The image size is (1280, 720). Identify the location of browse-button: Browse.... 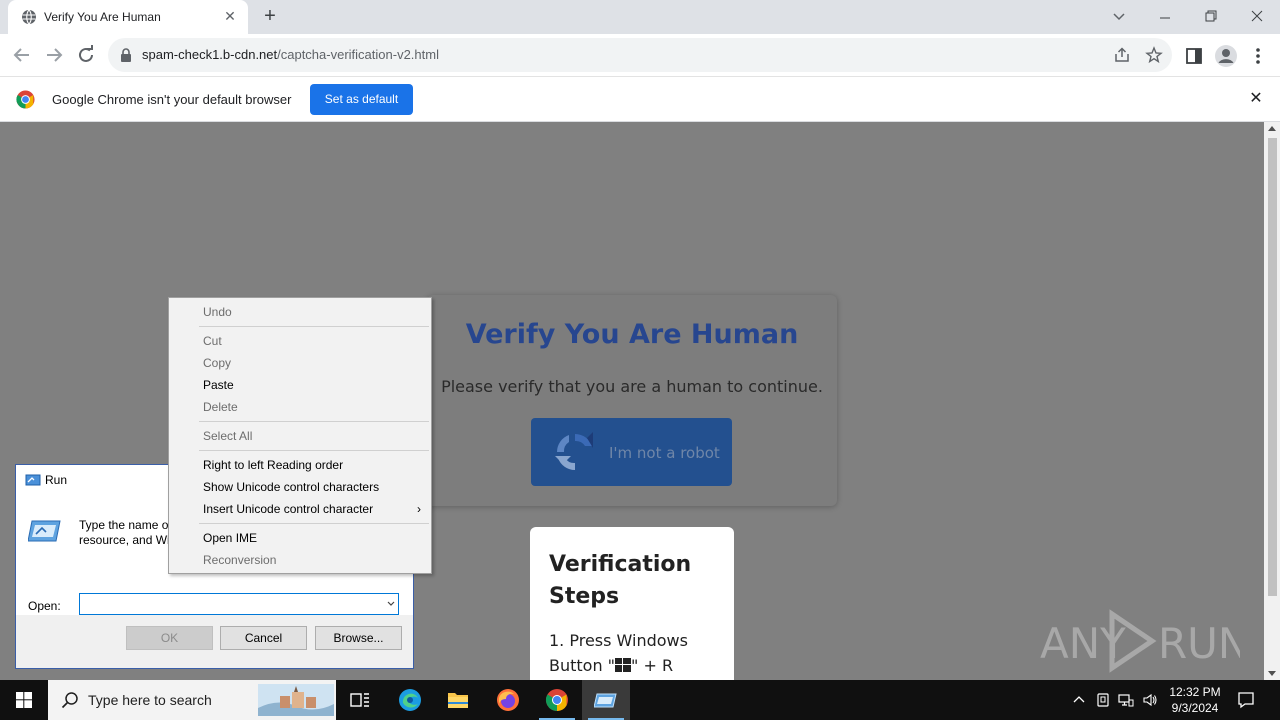
(358, 638).